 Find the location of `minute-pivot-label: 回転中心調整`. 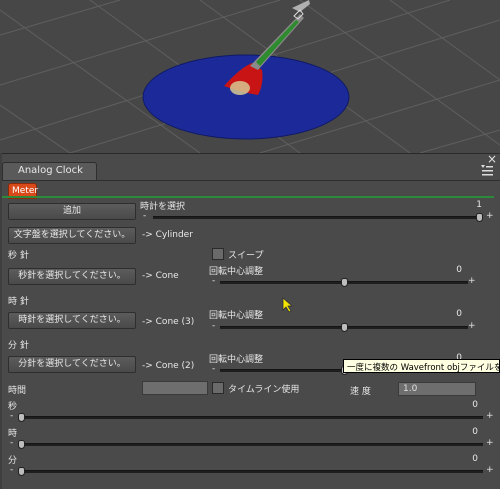

minute-pivot-label: 回転中心調整 is located at coordinates (236, 316).